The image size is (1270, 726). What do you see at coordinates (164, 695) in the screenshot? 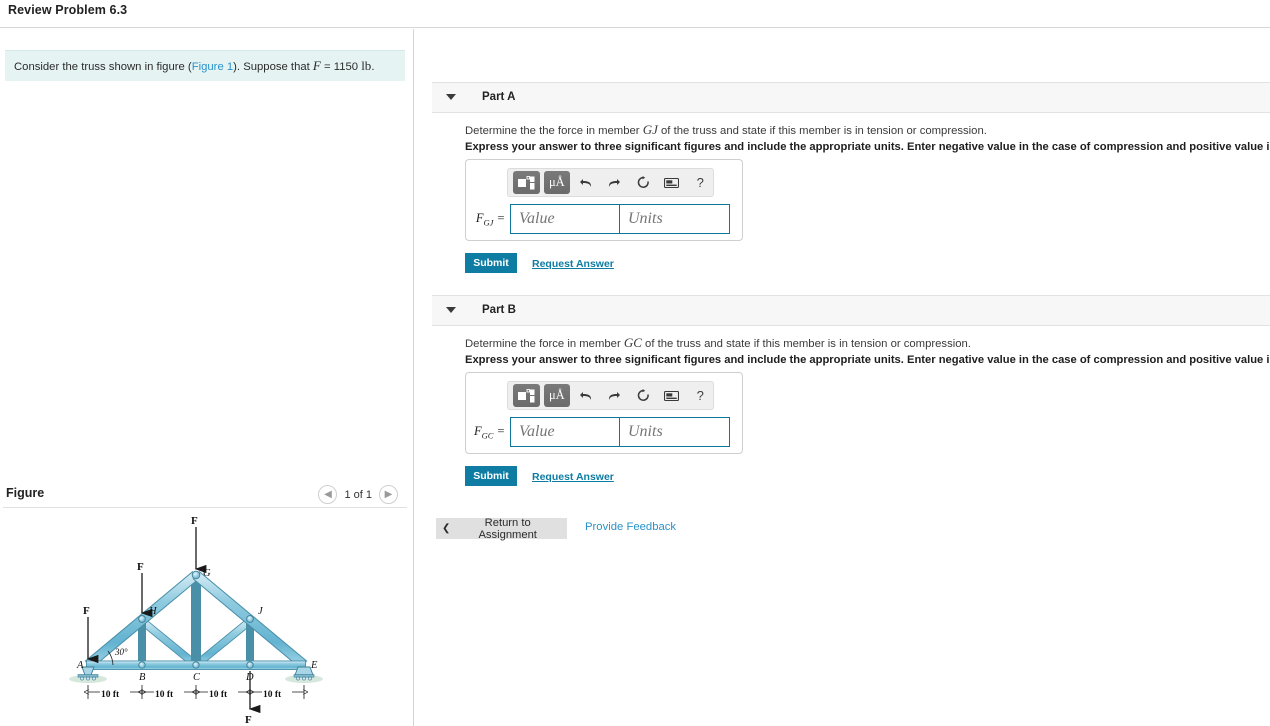
I see `dimension-label-2: 10 ft` at bounding box center [164, 695].